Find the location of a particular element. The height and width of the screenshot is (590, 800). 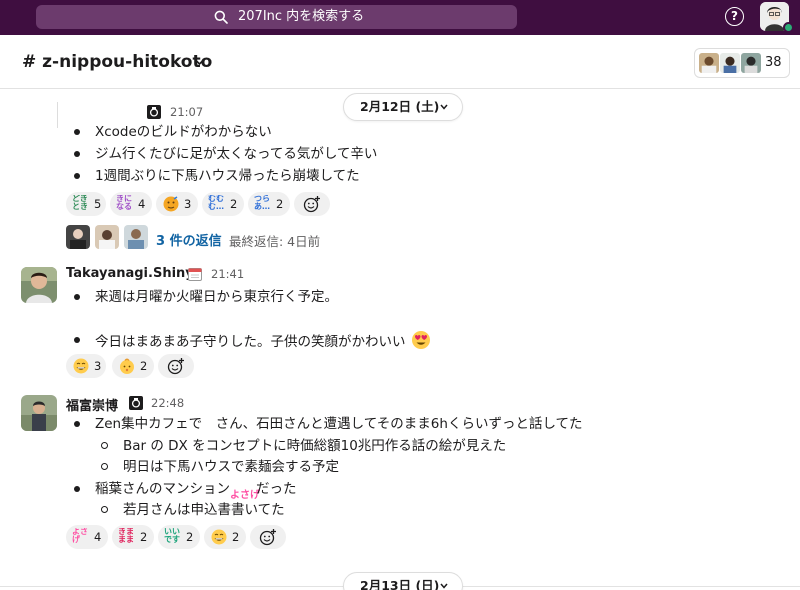

list-item: Bar の DX をコンセプトに時価総額10兆円作る話の絵が見えた is located at coordinates (303, 446).